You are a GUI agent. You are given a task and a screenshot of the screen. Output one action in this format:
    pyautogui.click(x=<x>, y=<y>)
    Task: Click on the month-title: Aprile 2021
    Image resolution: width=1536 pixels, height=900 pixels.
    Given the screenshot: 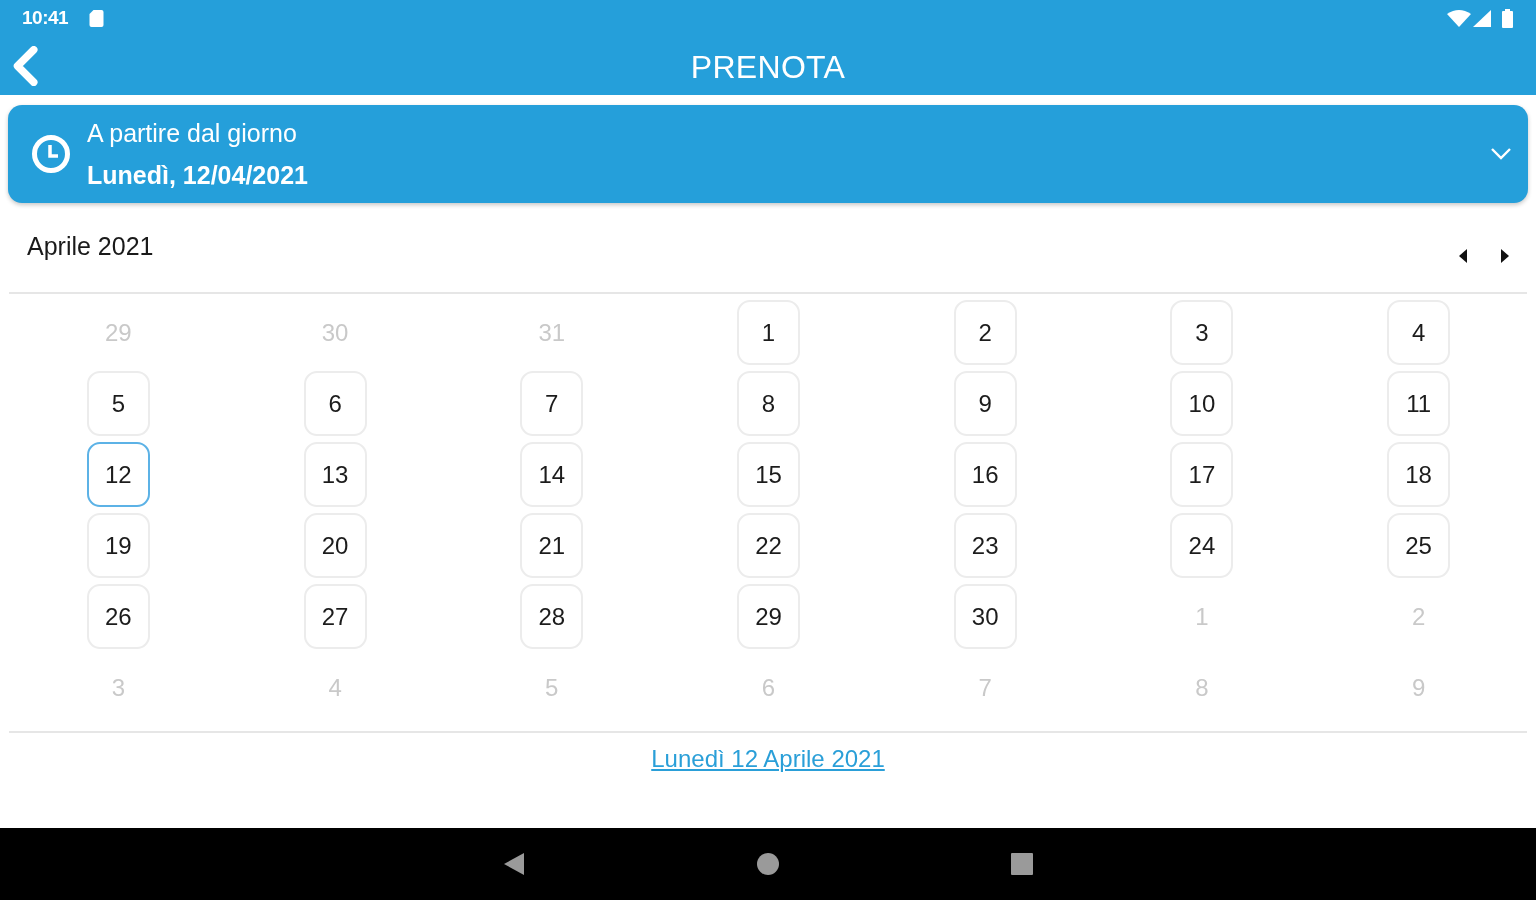 What is the action you would take?
    pyautogui.click(x=90, y=246)
    